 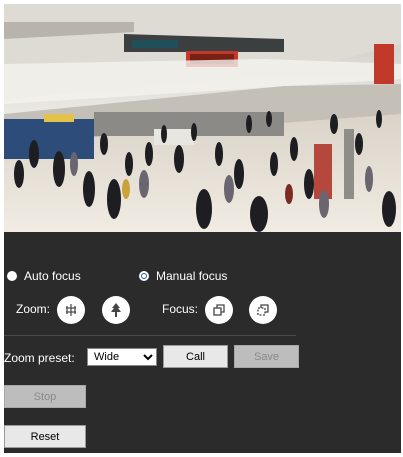 I want to click on call-button: Call, so click(x=195, y=356).